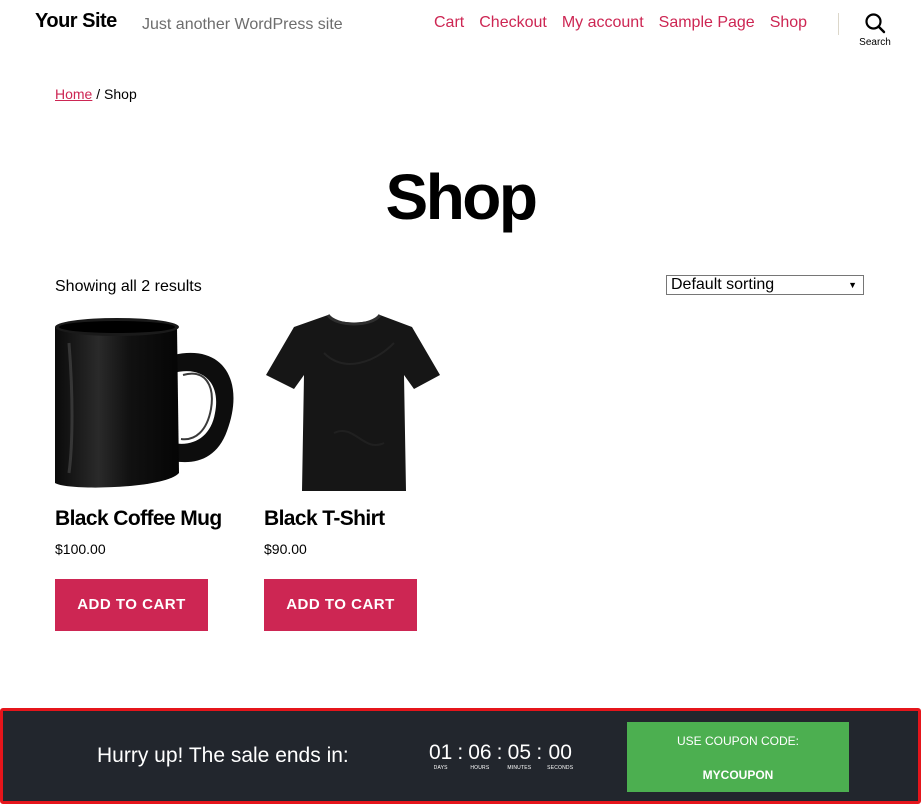 Image resolution: width=921 pixels, height=812 pixels. I want to click on breadcrumb: Home / Shop, so click(96, 94).